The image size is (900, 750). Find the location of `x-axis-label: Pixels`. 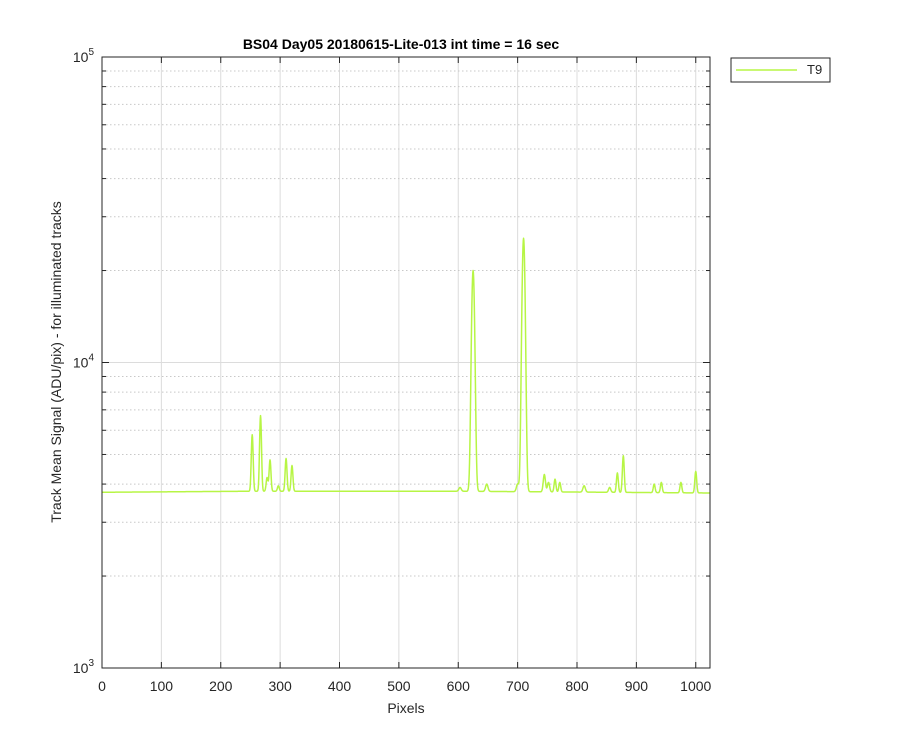

x-axis-label: Pixels is located at coordinates (405, 708).